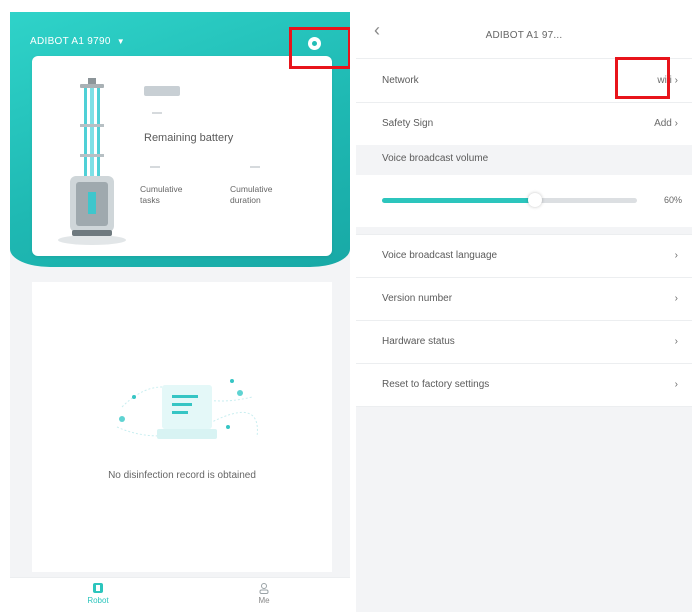  Describe the element at coordinates (524, 160) in the screenshot. I see `volume-section-header: Voice broadcast volume` at that location.